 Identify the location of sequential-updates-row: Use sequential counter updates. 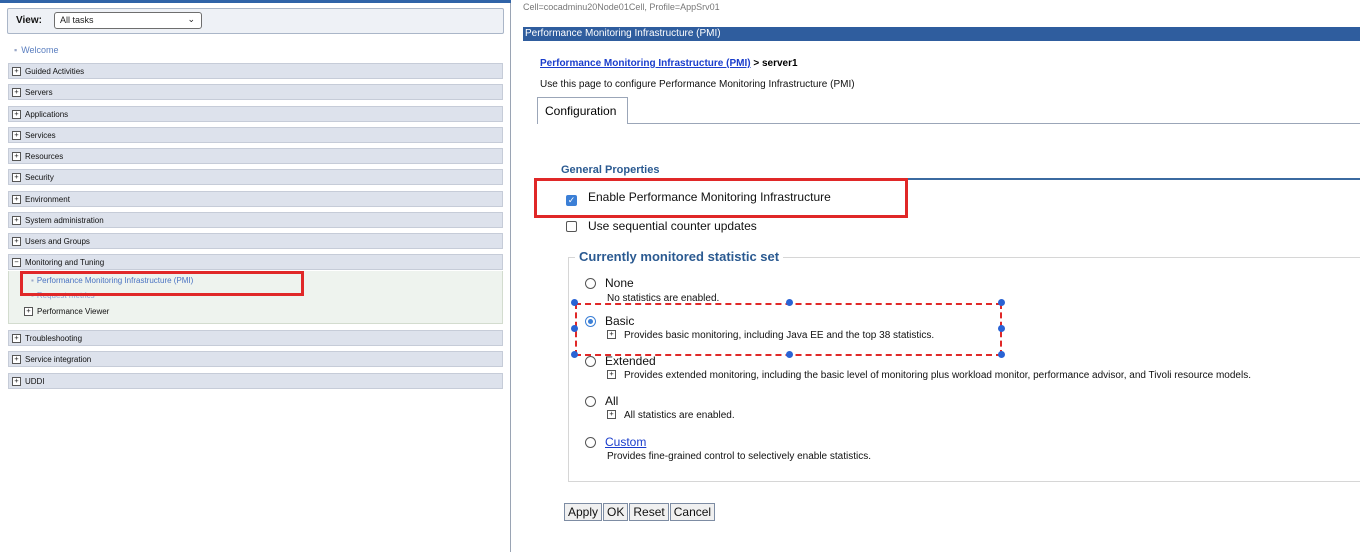
(661, 226).